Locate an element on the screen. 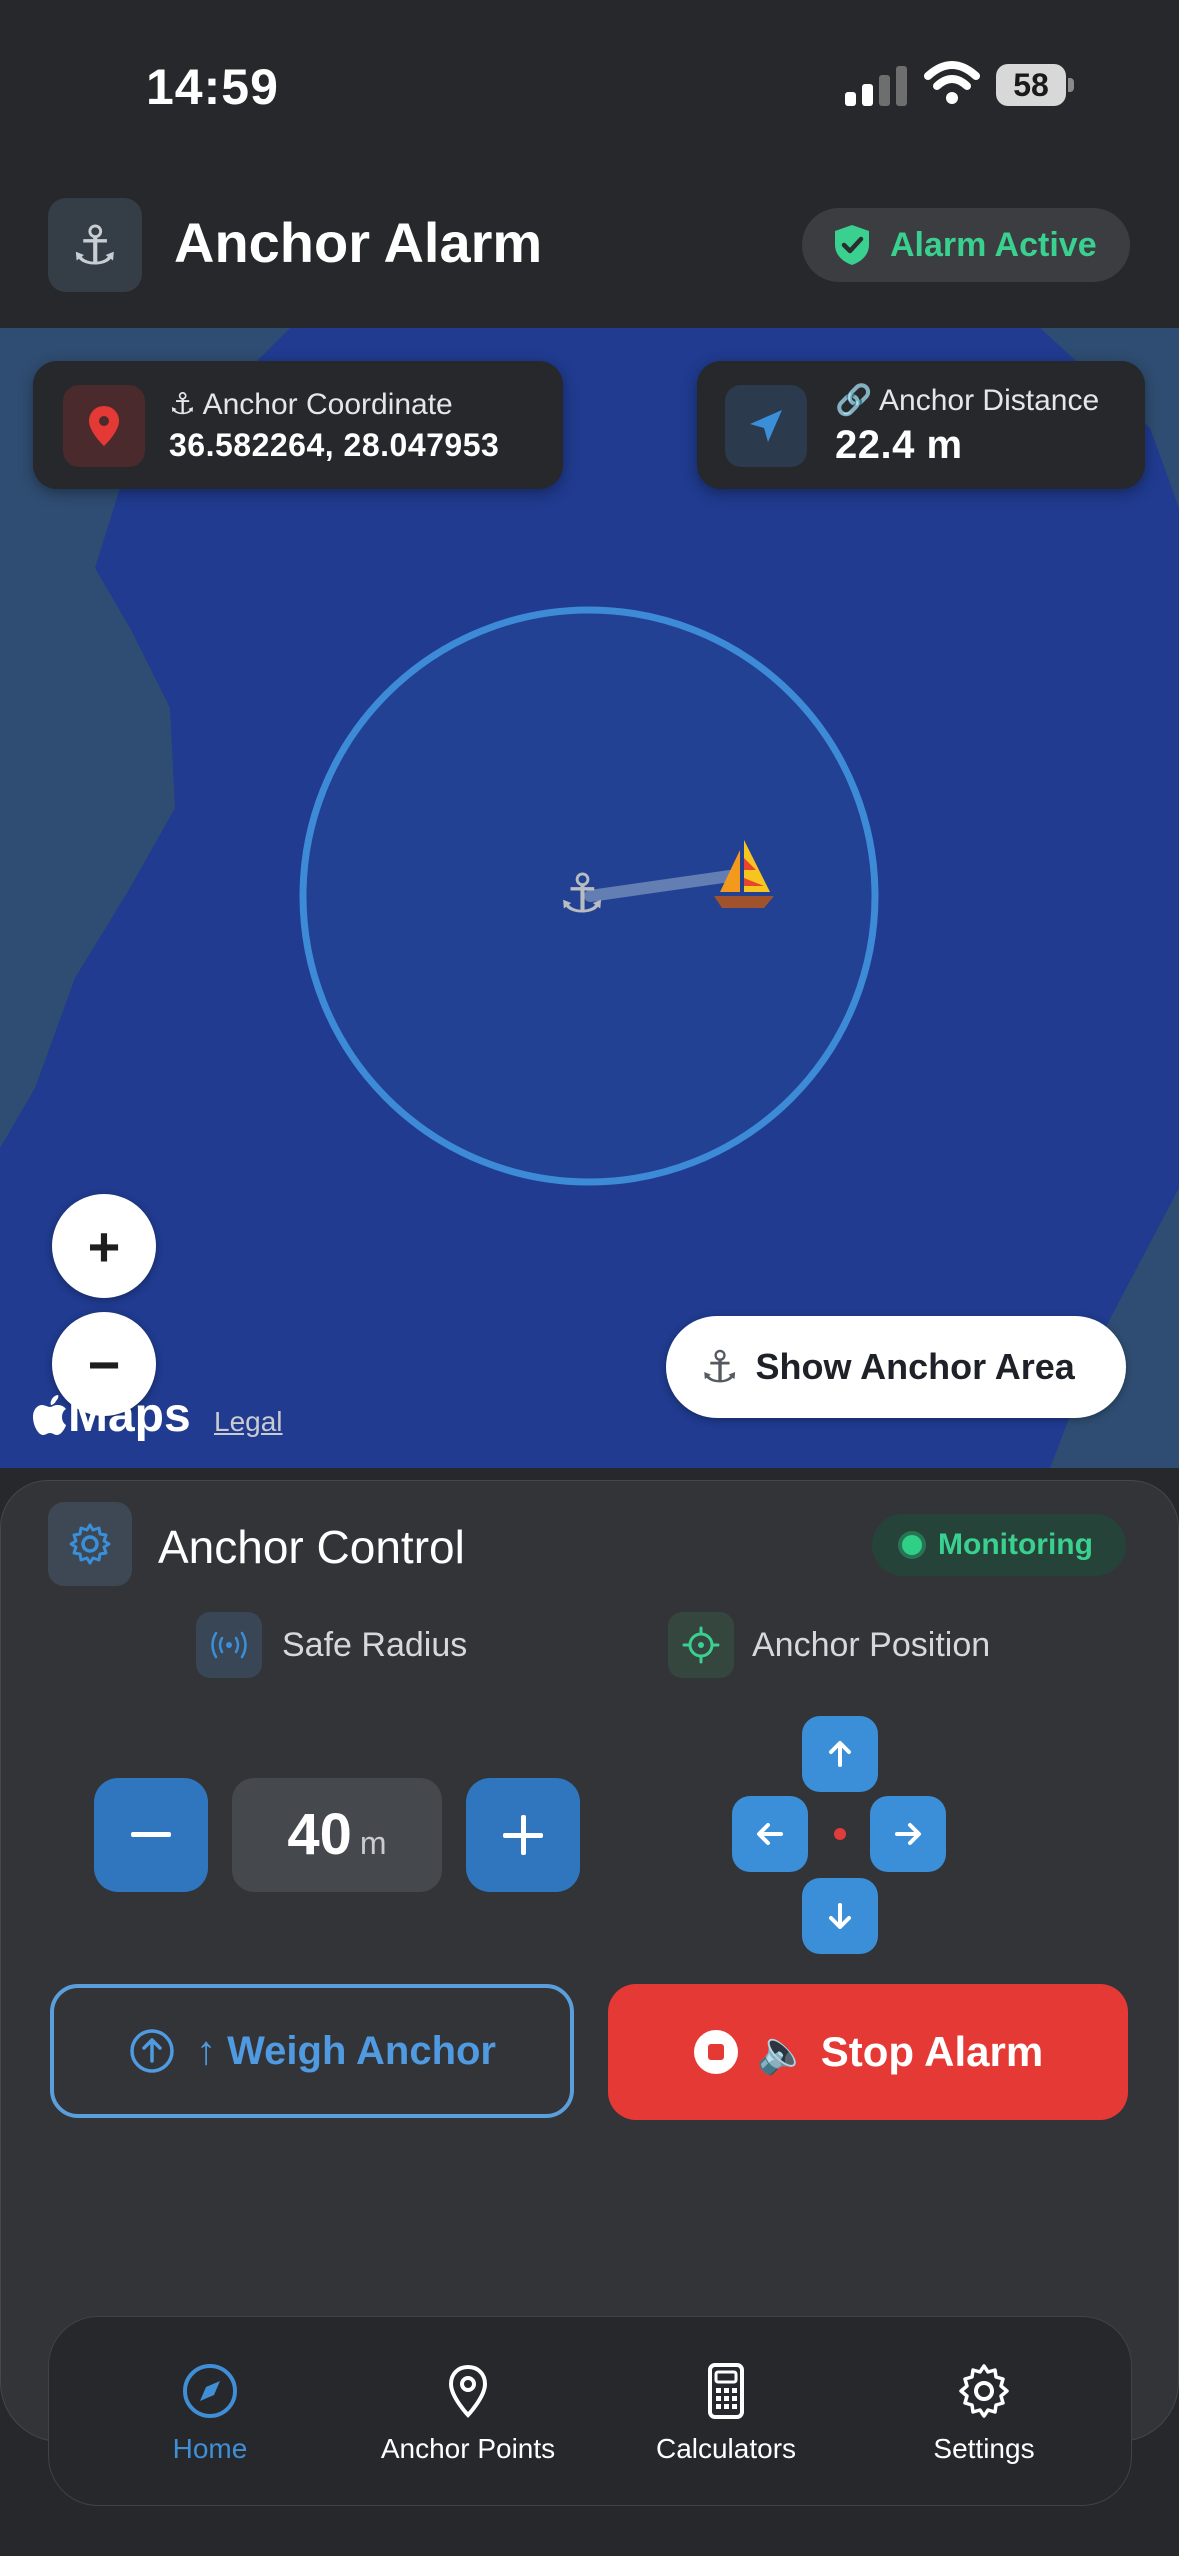  increase-radius-button is located at coordinates (523, 1835).